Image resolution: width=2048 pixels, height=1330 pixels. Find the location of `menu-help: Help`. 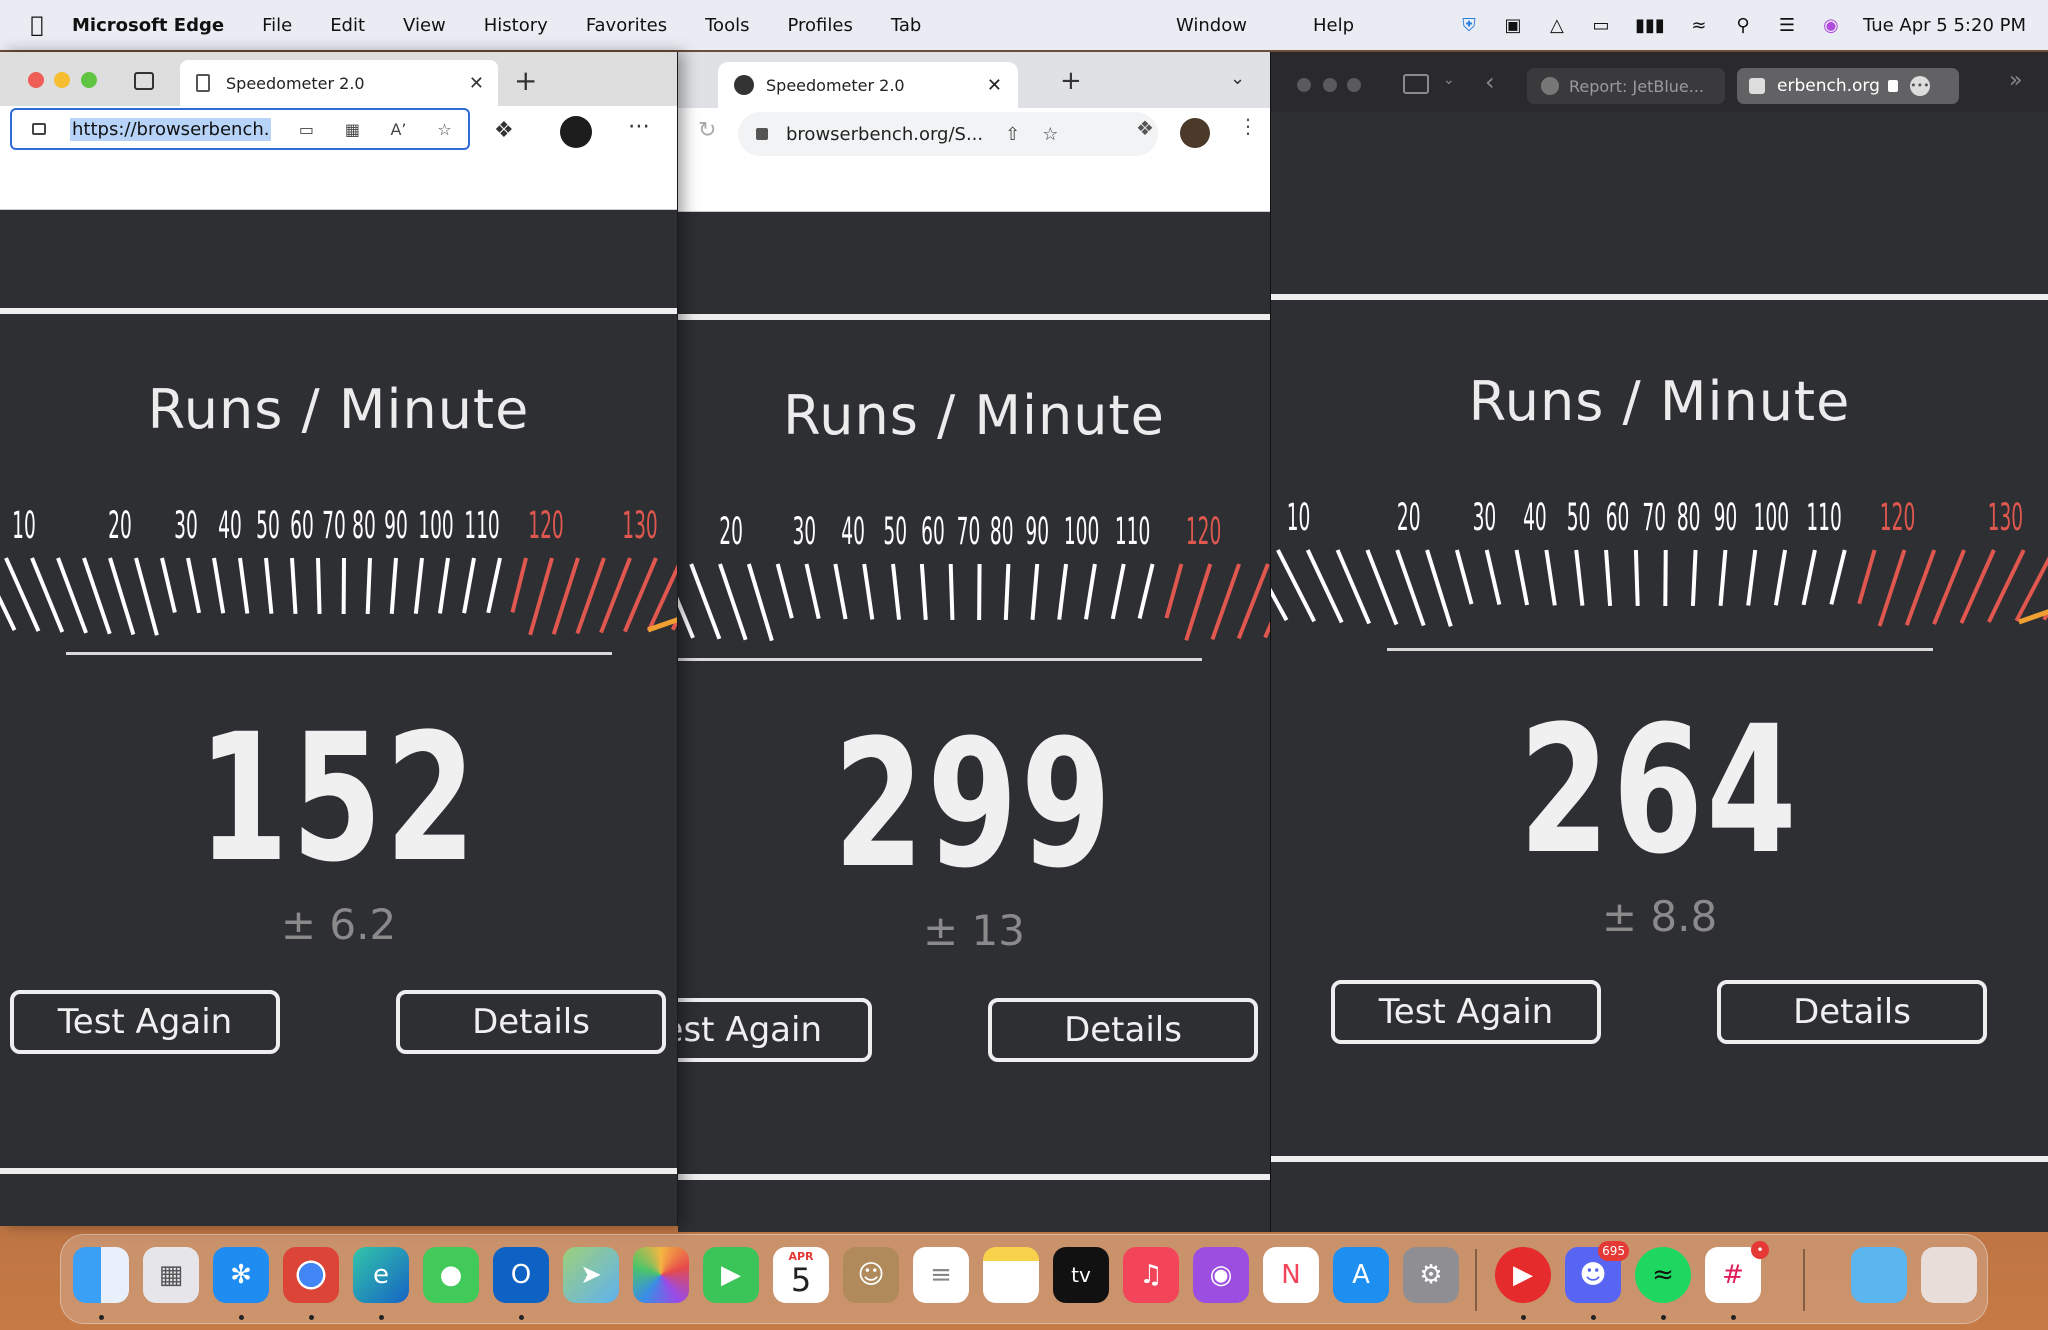

menu-help: Help is located at coordinates (1333, 25).